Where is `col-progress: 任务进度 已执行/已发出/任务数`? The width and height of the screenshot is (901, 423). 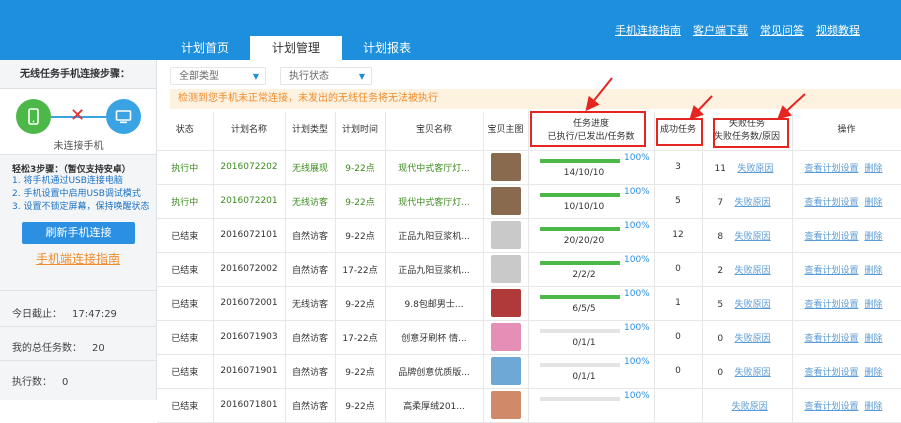 col-progress: 任务进度 已执行/已发出/任务数 is located at coordinates (591, 131).